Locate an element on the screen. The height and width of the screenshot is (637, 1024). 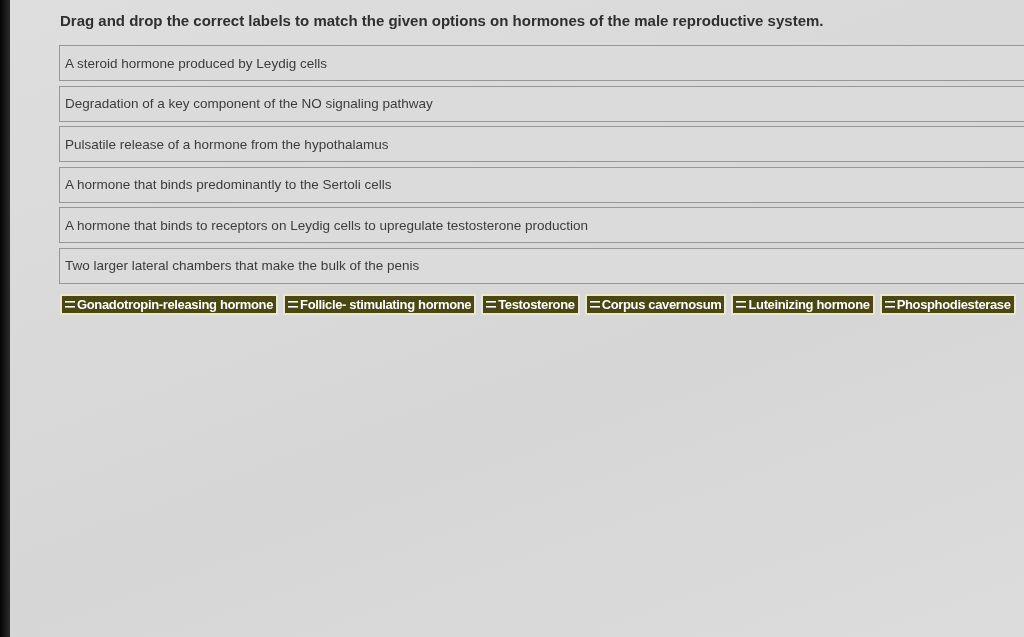
draggable-label: Gonadotropin-releasing hormone is located at coordinates (169, 304).